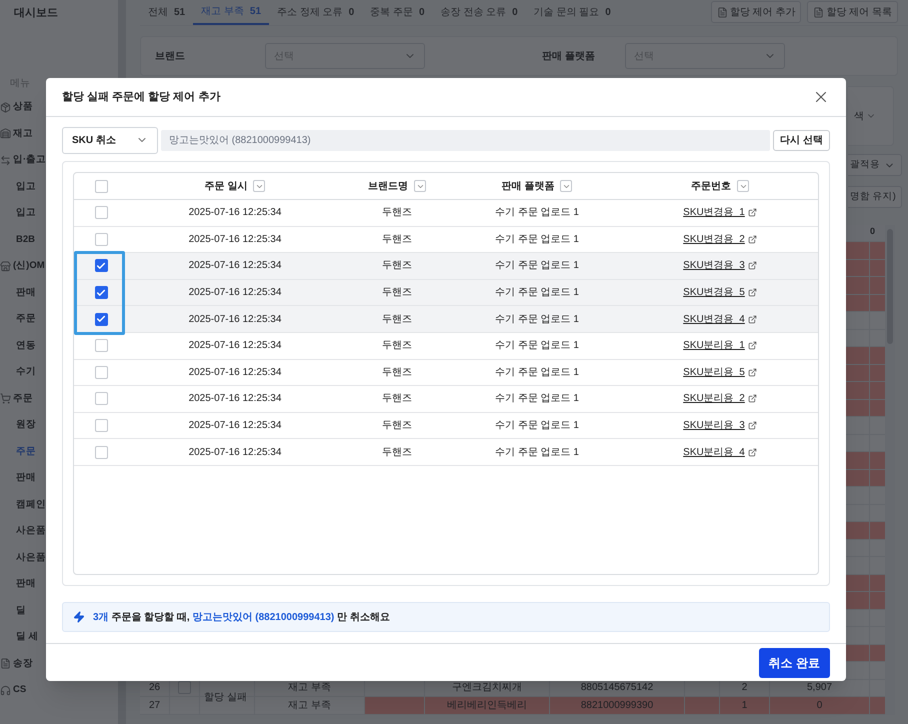 This screenshot has width=908, height=724. What do you see at coordinates (29, 160) in the screenshot?
I see `sidebar-item: 입·출고` at bounding box center [29, 160].